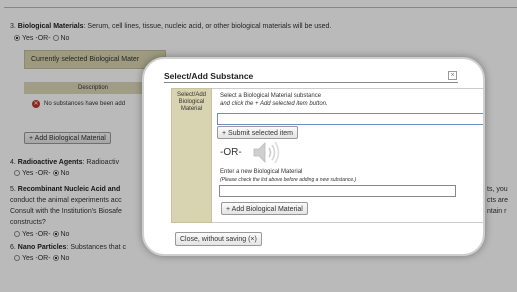 Image resolution: width=517 pixels, height=292 pixels. Describe the element at coordinates (350, 119) in the screenshot. I see `substance-search-input` at that location.